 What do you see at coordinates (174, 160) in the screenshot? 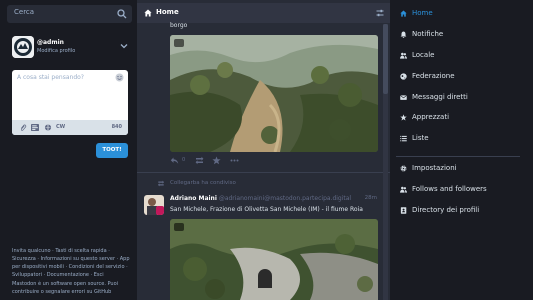
I see `reply-icon` at bounding box center [174, 160].